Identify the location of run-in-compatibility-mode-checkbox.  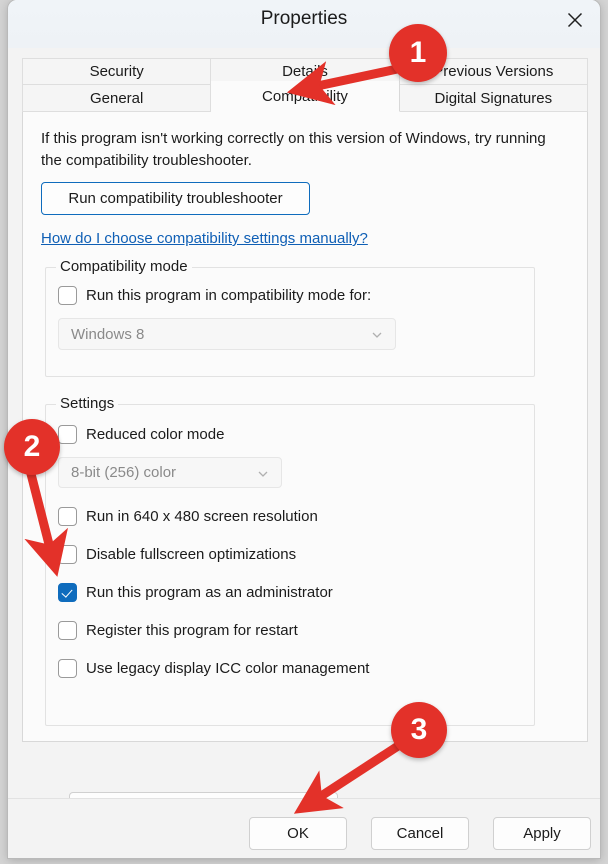
(67, 295).